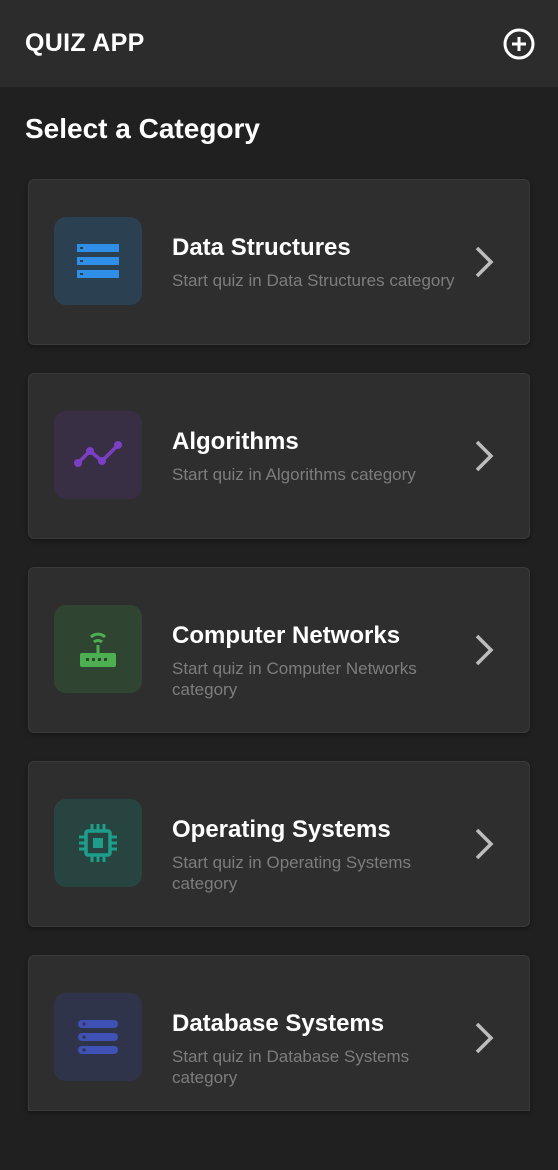  I want to click on router-icon, so click(98, 649).